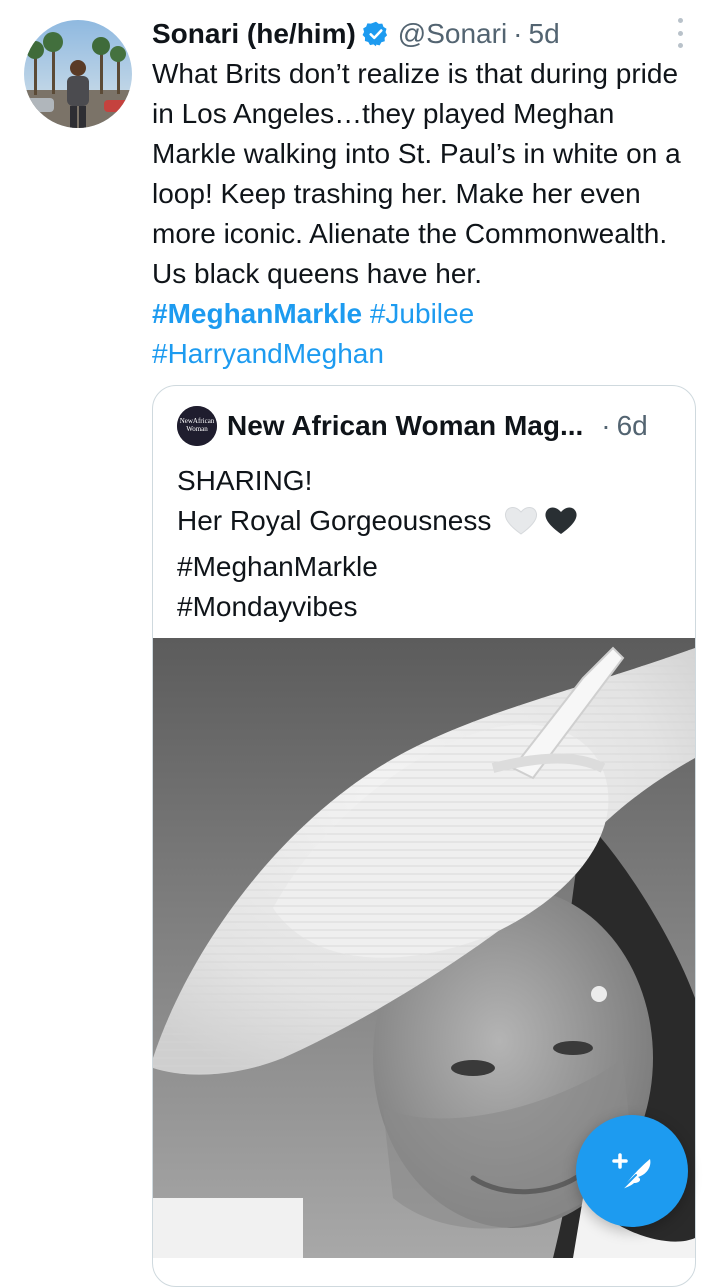  I want to click on quoted-text-line: Her Royal Gorgeousness, so click(334, 520).